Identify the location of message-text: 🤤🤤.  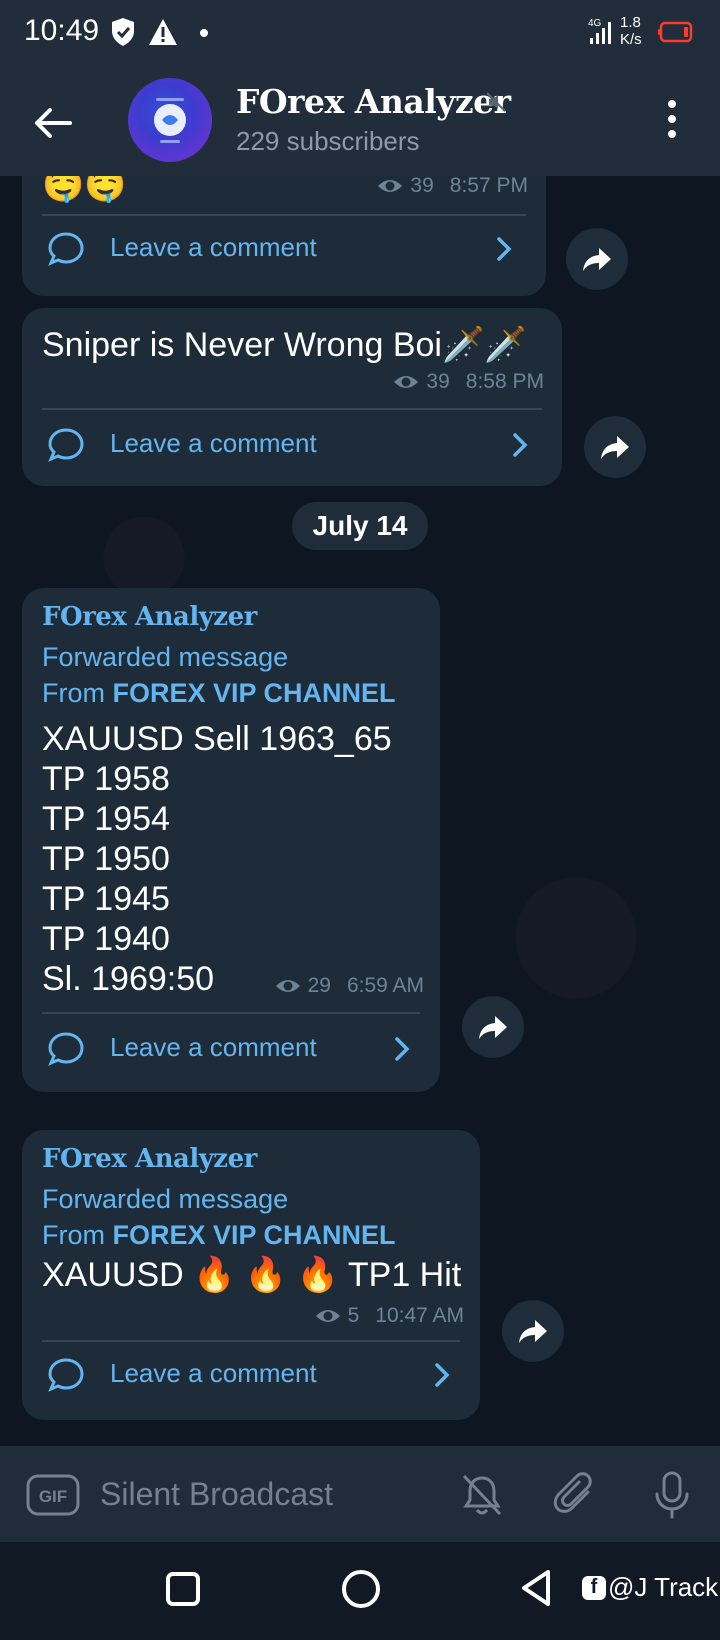
(84, 190).